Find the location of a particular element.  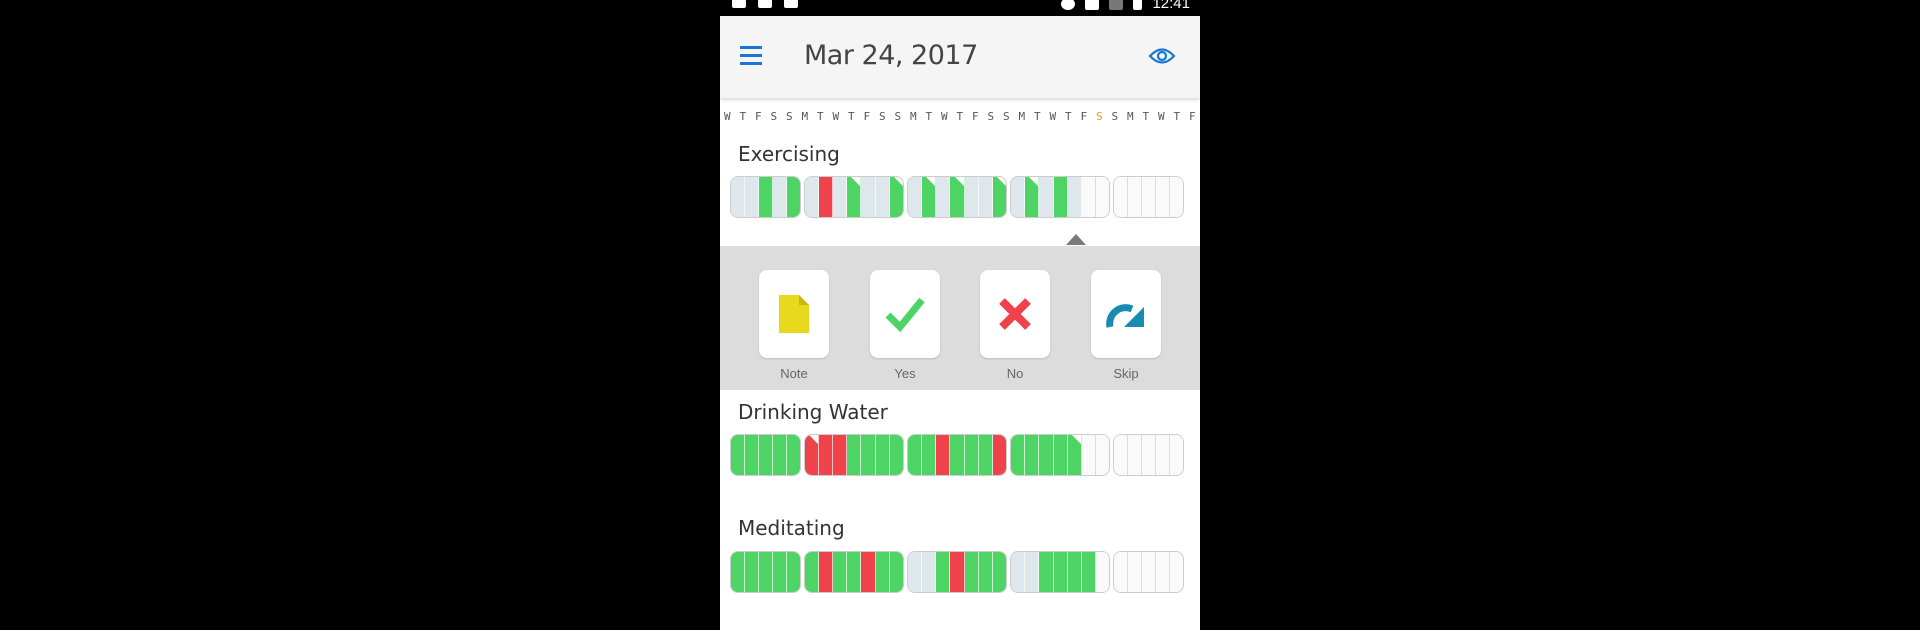

yes-button: Yes is located at coordinates (905, 325).